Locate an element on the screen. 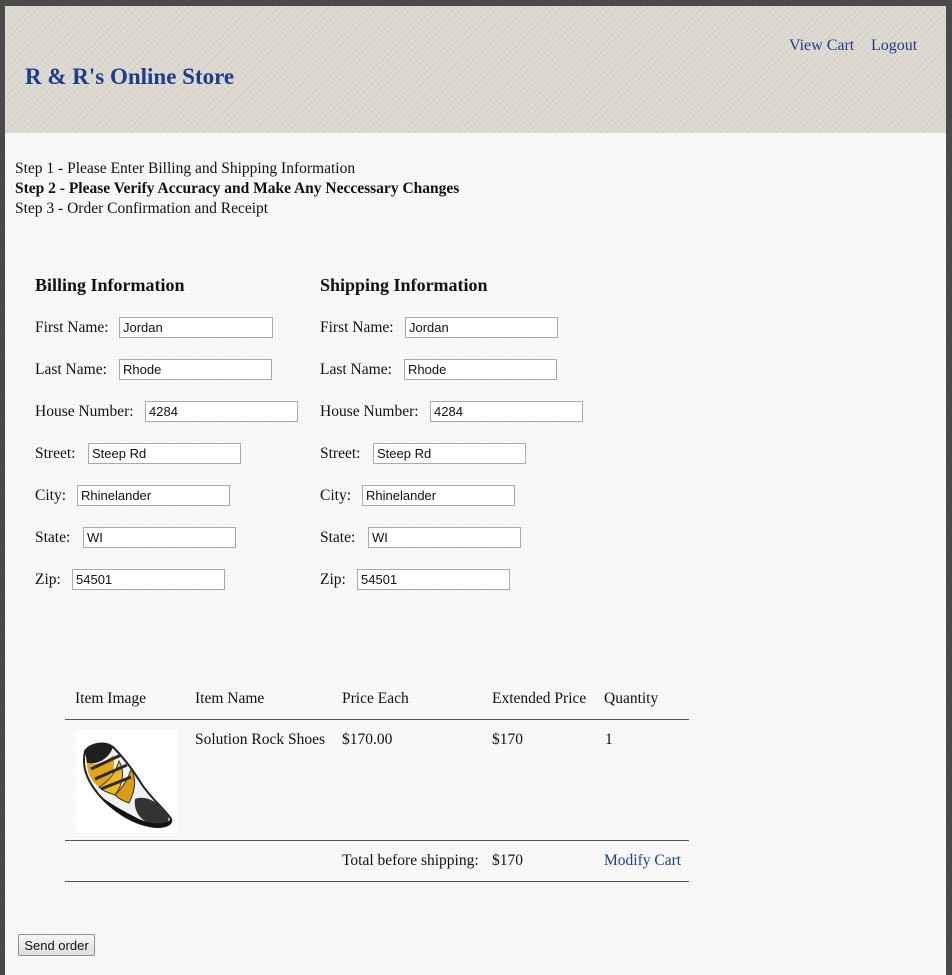 Image resolution: width=952 pixels, height=975 pixels. col-header-quantity: Quantity is located at coordinates (631, 698).